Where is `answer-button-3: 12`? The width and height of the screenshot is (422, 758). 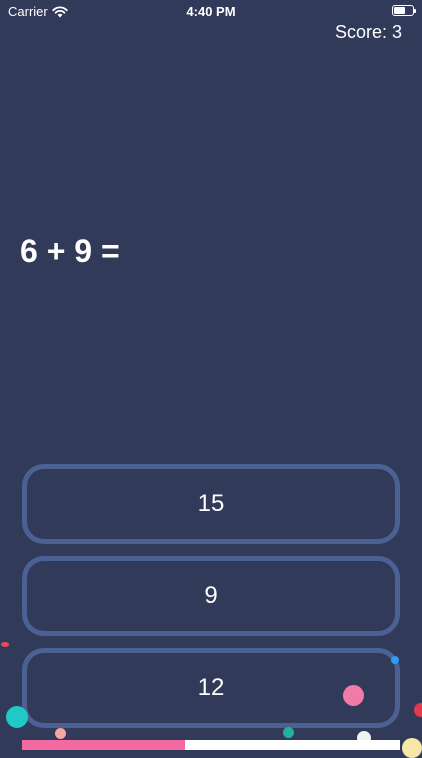
answer-button-3: 12 is located at coordinates (211, 688).